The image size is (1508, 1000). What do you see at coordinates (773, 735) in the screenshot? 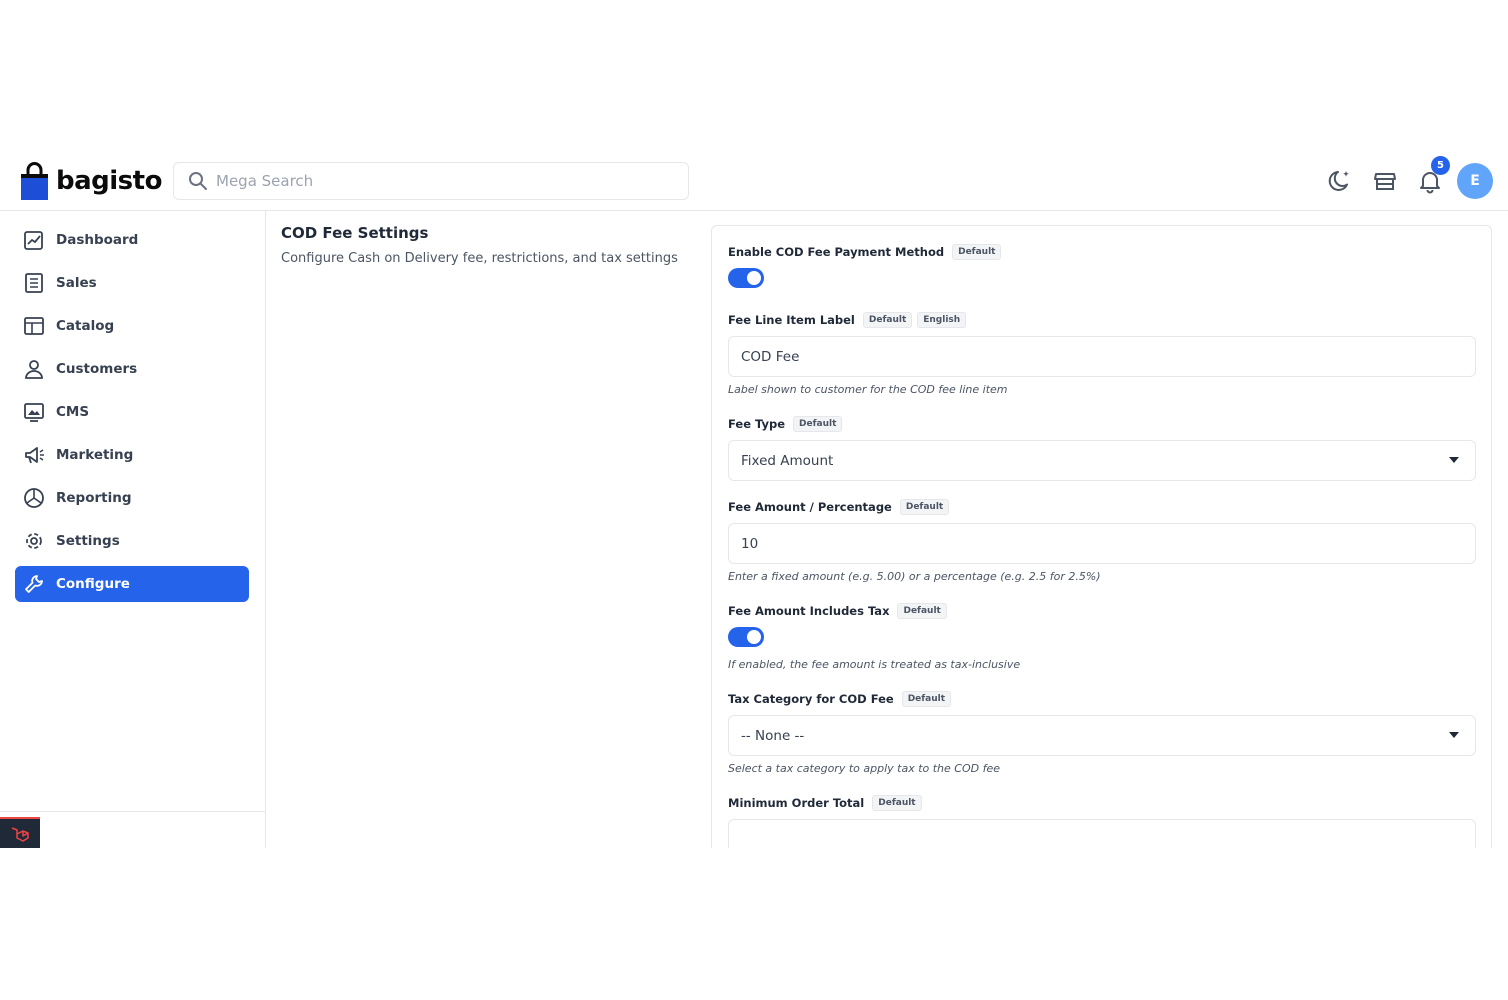
I see `select-value: -- None --` at bounding box center [773, 735].